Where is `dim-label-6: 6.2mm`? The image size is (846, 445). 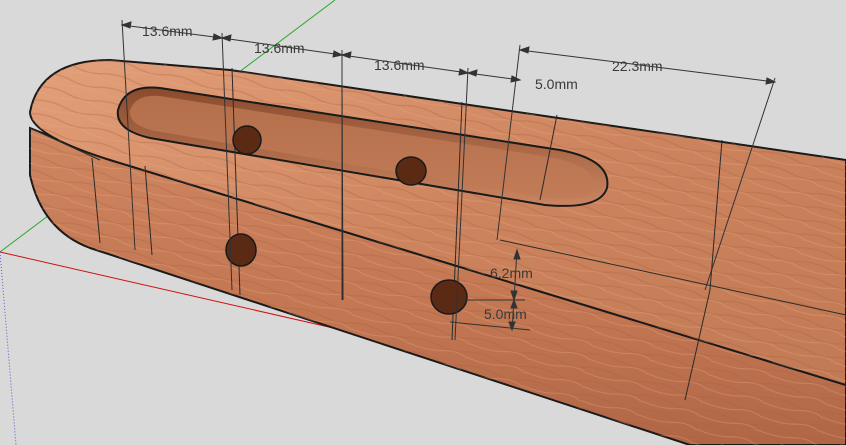
dim-label-6: 6.2mm is located at coordinates (511, 273).